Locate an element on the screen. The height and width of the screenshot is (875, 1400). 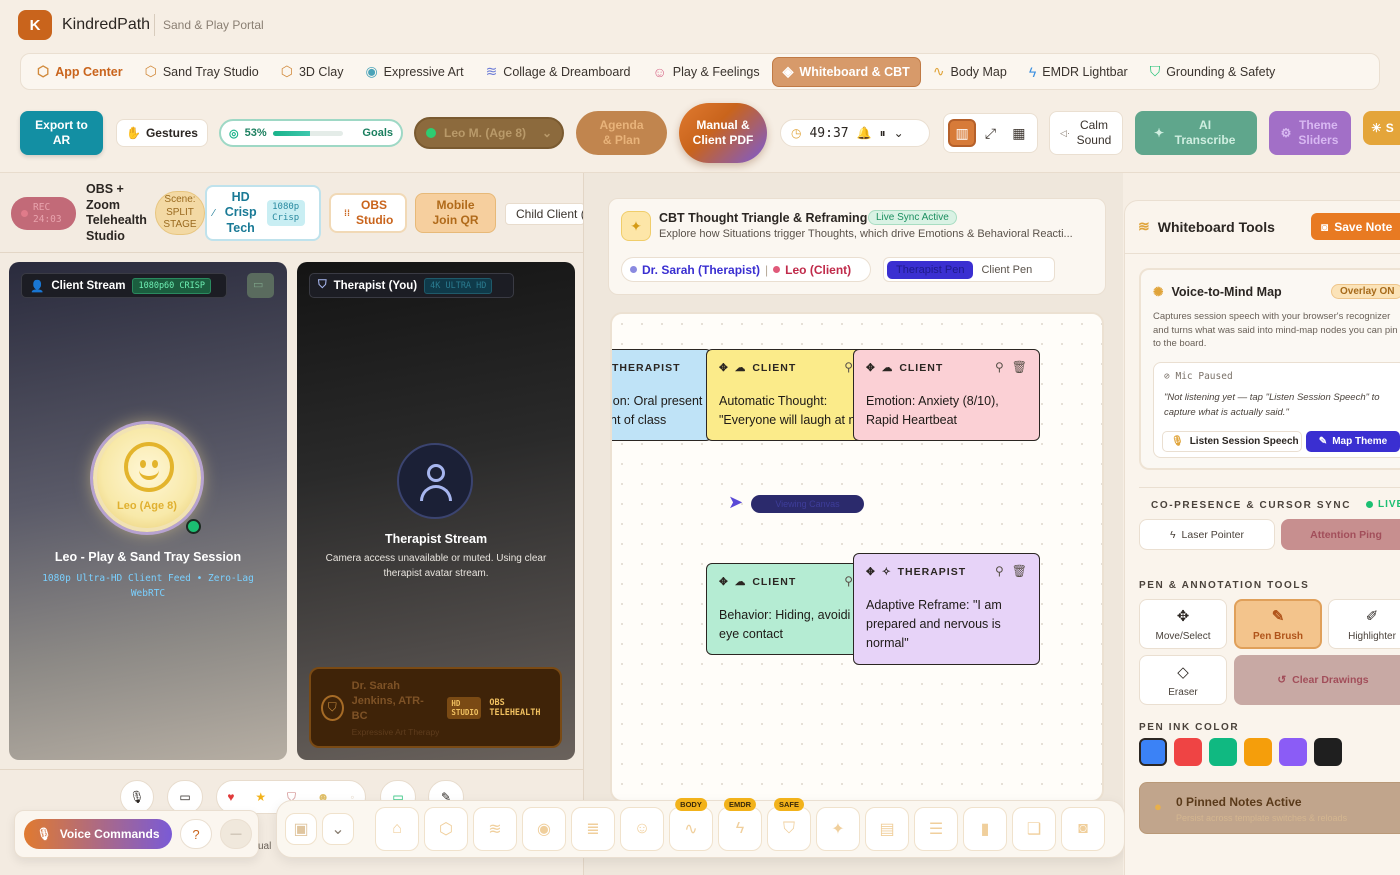
nav-collage-dreamboard: ≋ Collage & Dreamboard is located at coordinates (558, 72).